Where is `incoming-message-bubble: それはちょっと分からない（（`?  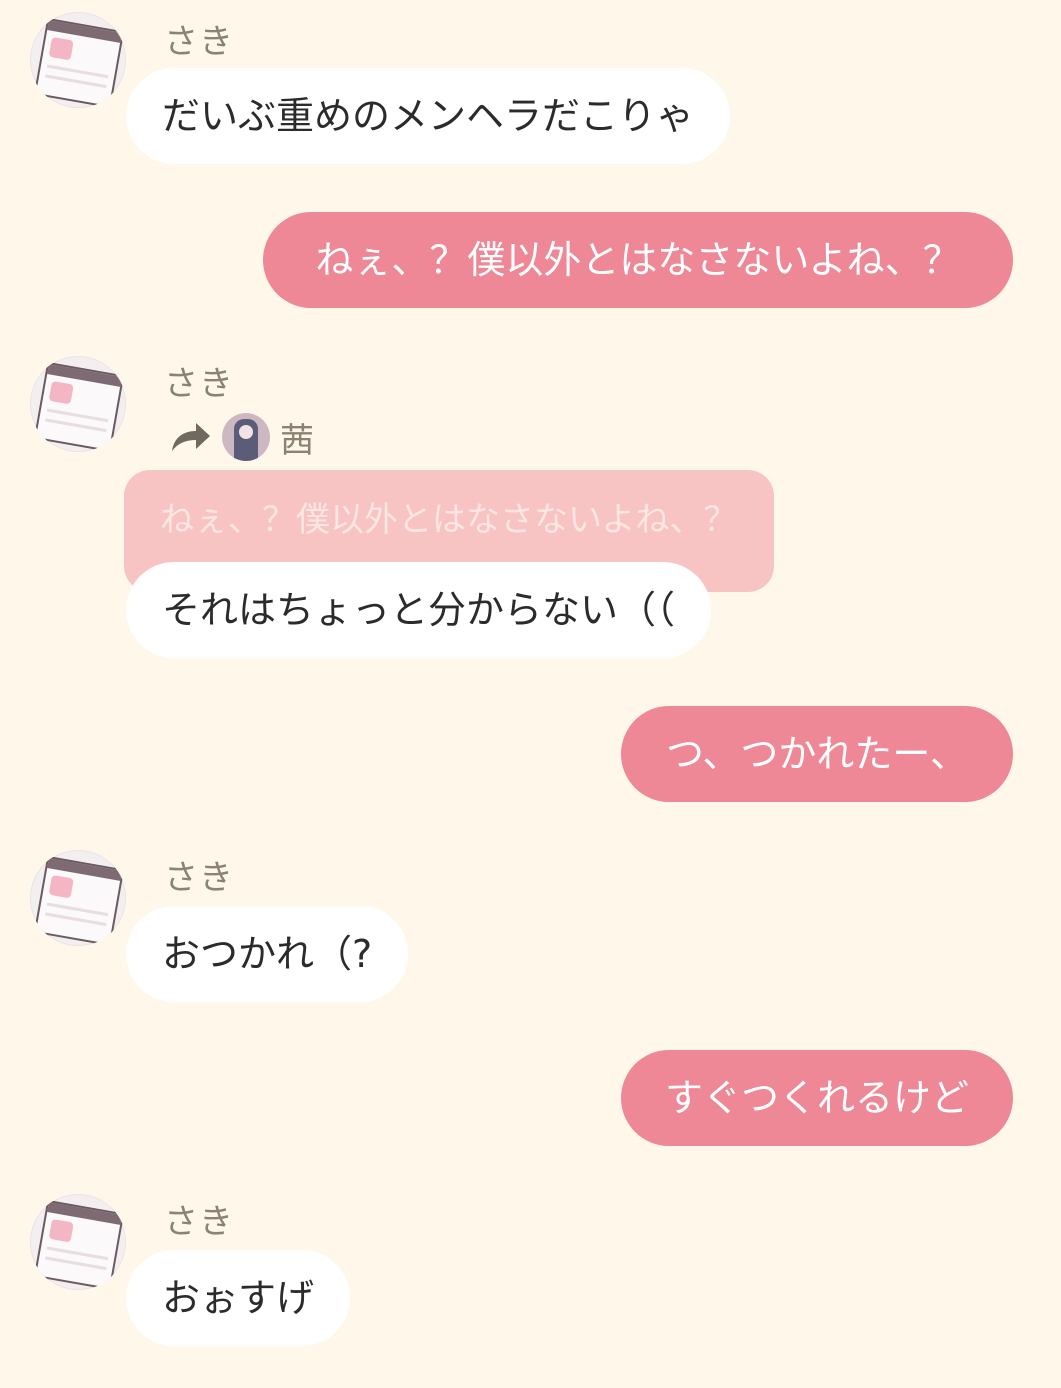 incoming-message-bubble: それはちょっと分からない（（ is located at coordinates (419, 610).